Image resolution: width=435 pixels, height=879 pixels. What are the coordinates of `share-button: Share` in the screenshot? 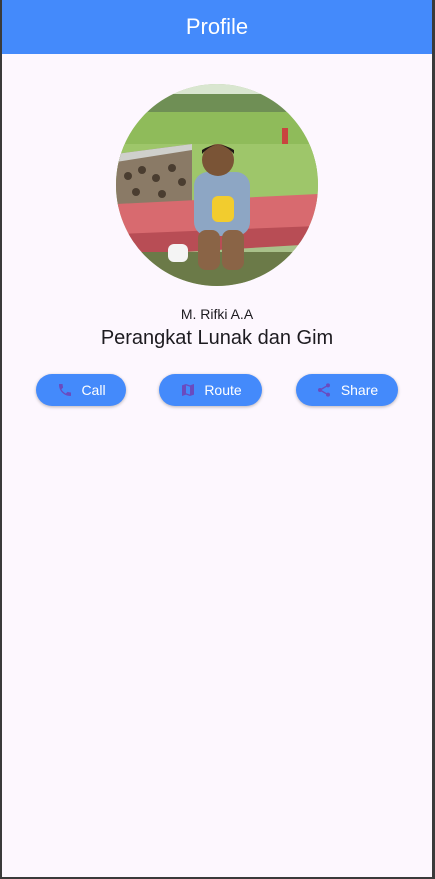 It's located at (347, 390).